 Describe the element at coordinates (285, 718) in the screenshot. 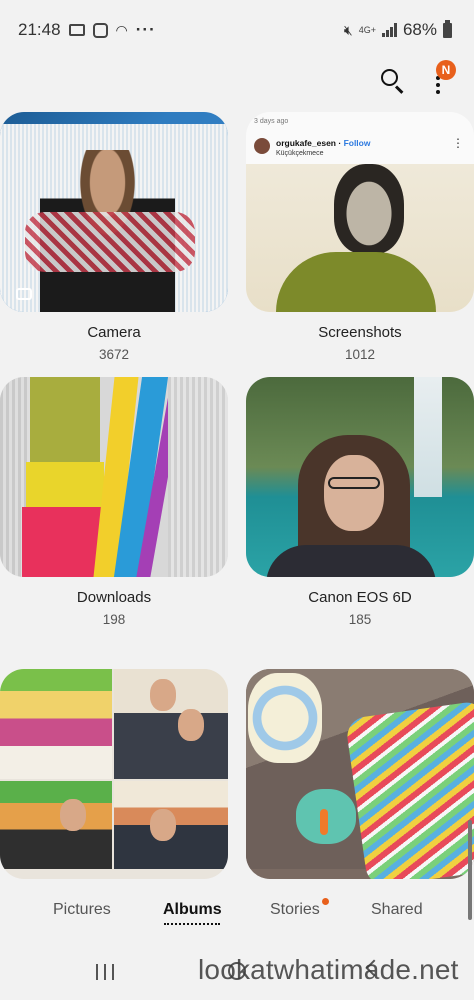

I see `thumb-doily` at that location.